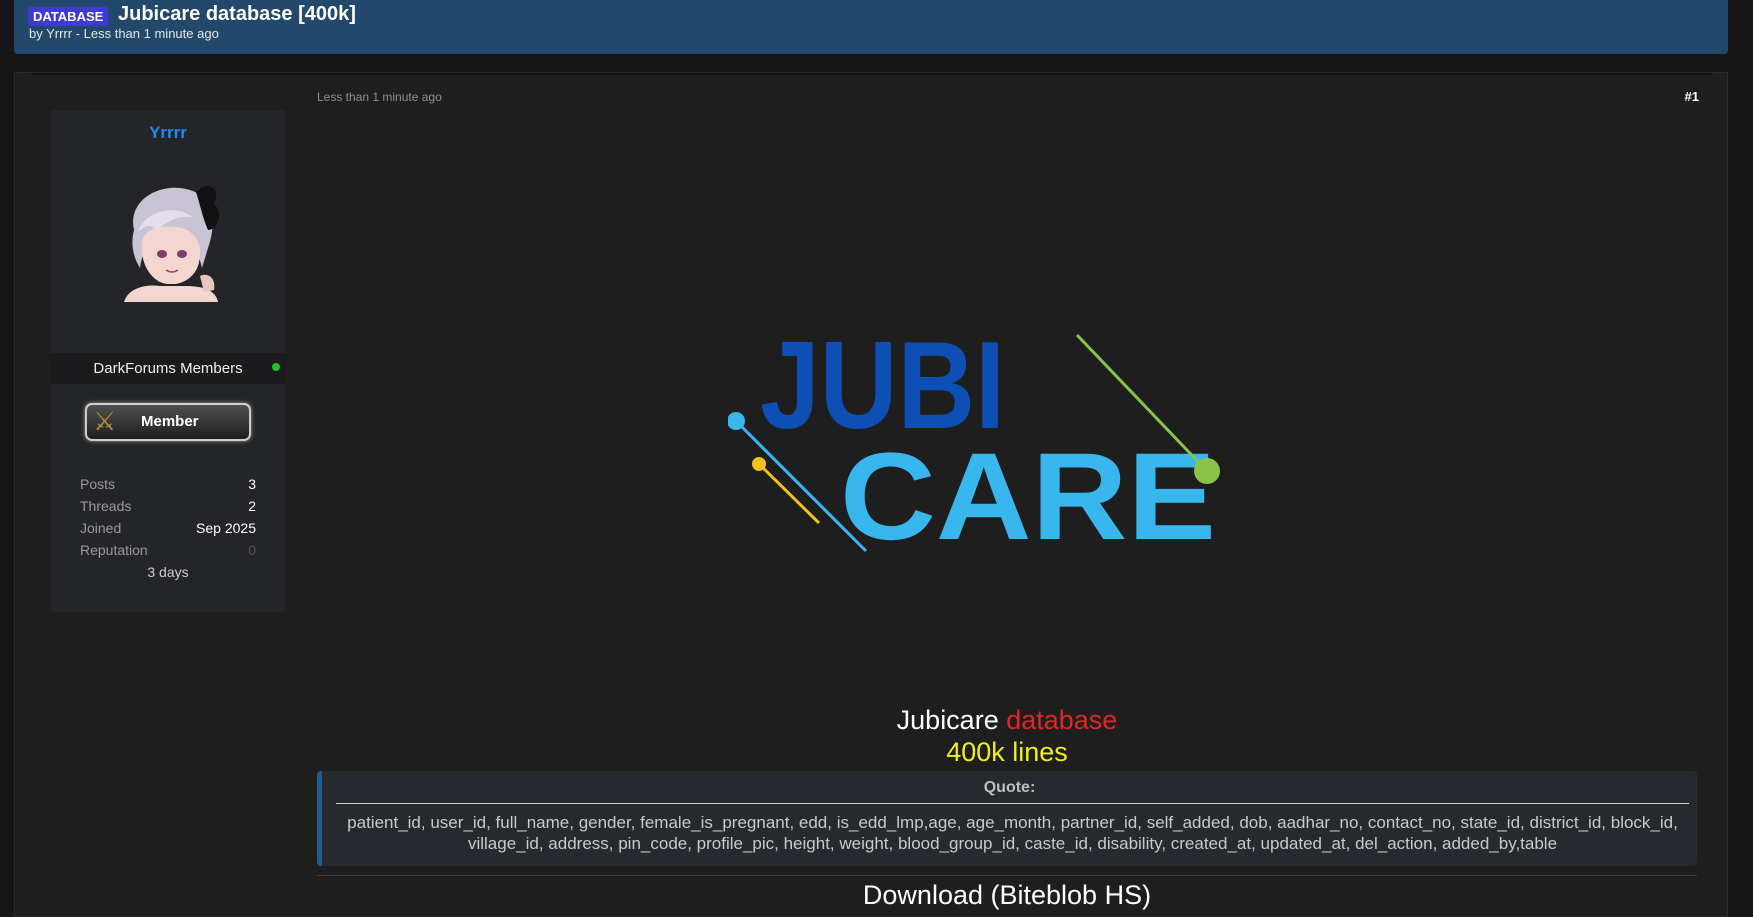 Image resolution: width=1753 pixels, height=917 pixels. Describe the element at coordinates (379, 97) in the screenshot. I see `post-timestamp: Less than 1 minute ago` at that location.